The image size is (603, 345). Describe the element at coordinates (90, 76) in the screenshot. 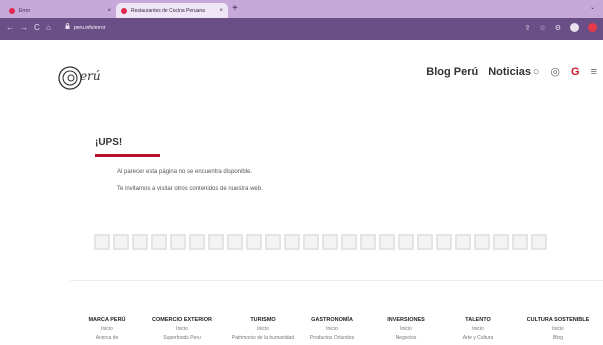

I see `logo-wordmark: erú` at that location.